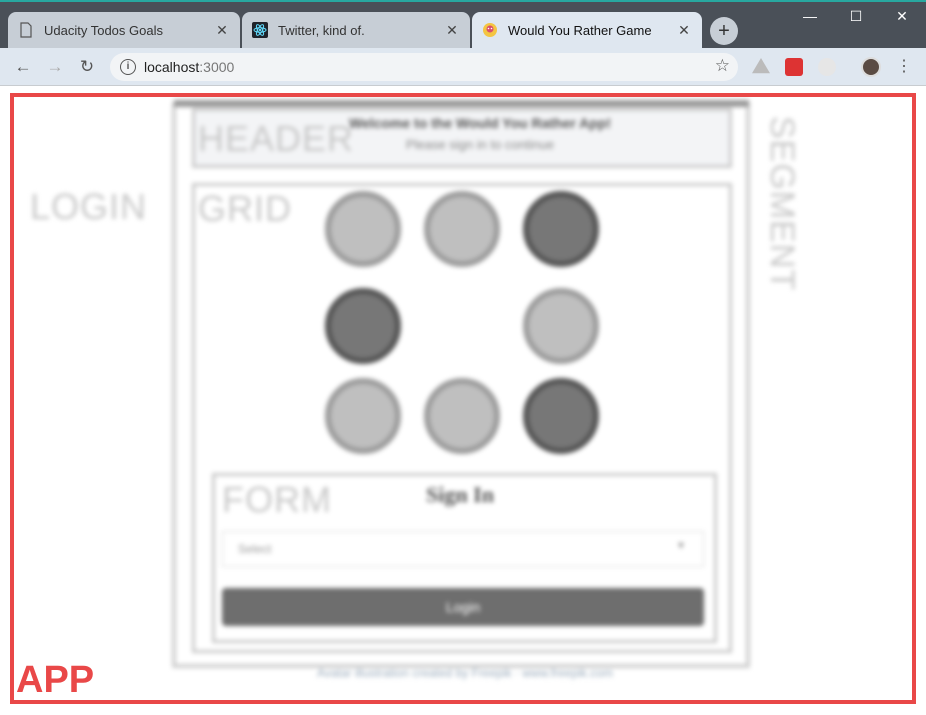 The image size is (926, 715). I want to click on red-extension-icon, so click(794, 67).